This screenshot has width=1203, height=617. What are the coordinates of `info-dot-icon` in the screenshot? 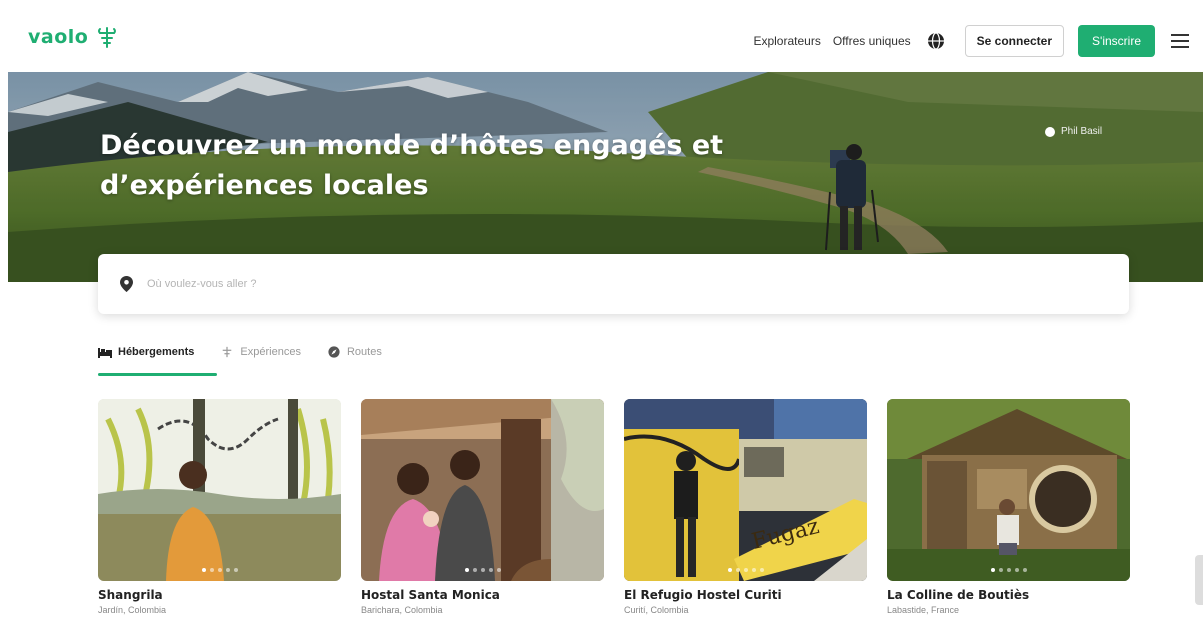 It's located at (1050, 131).